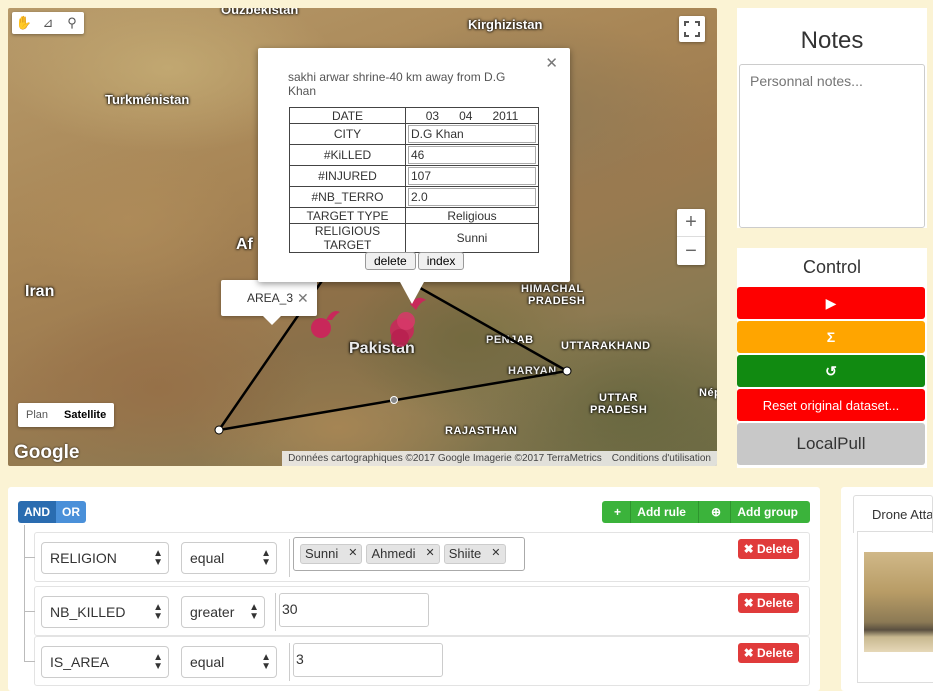 The image size is (933, 691). I want to click on sigma-icon: Σ, so click(831, 337).